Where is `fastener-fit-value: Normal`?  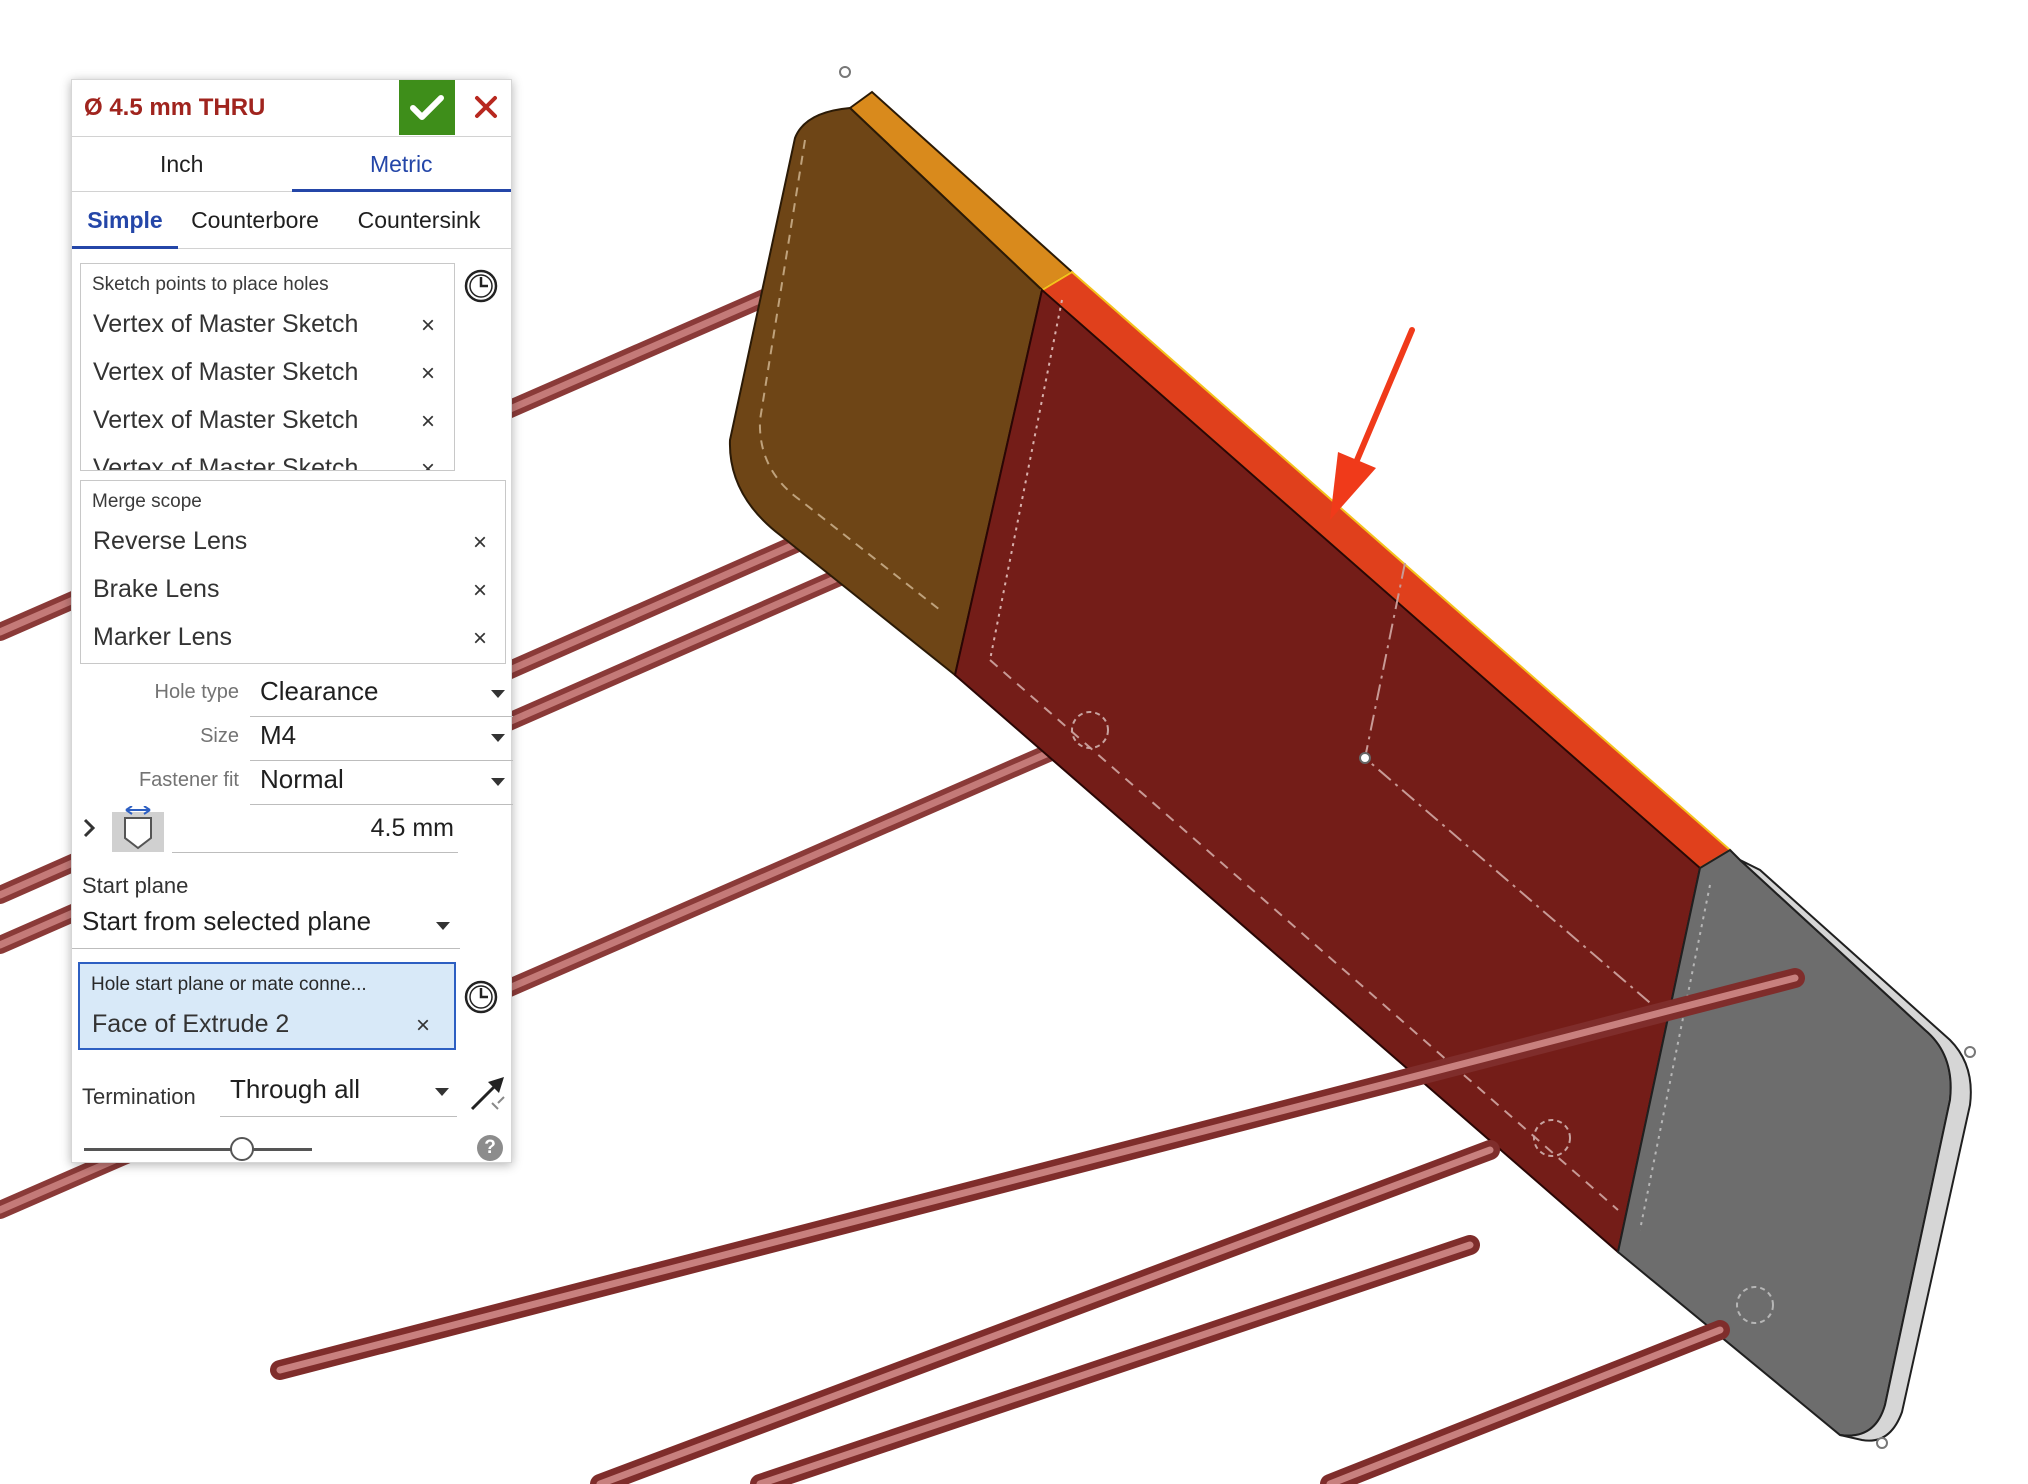 fastener-fit-value: Normal is located at coordinates (302, 779).